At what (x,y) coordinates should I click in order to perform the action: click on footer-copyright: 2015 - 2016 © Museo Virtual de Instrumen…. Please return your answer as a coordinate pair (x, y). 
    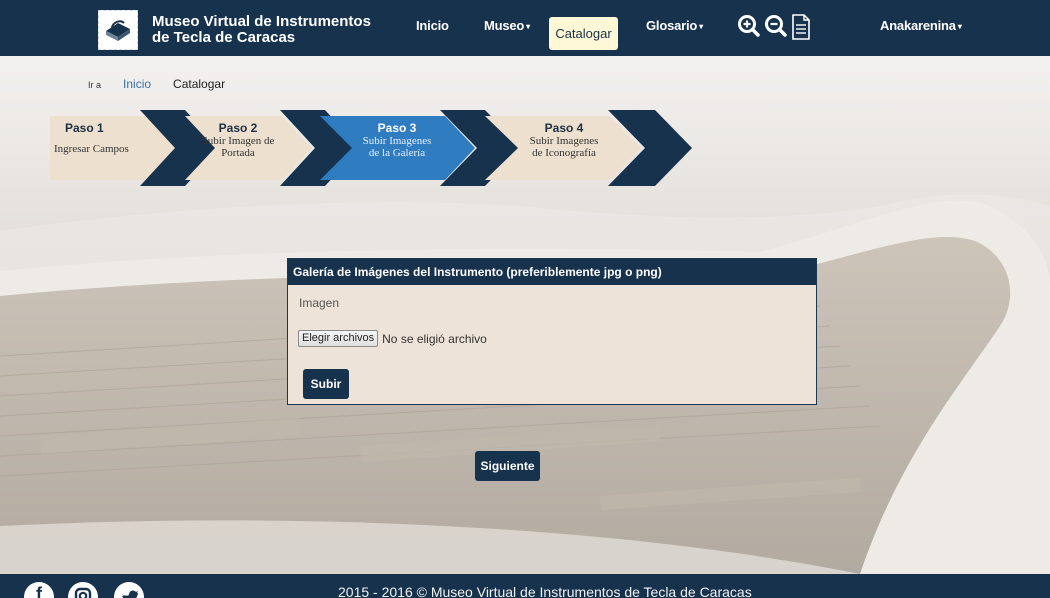
    Looking at the image, I should click on (545, 591).